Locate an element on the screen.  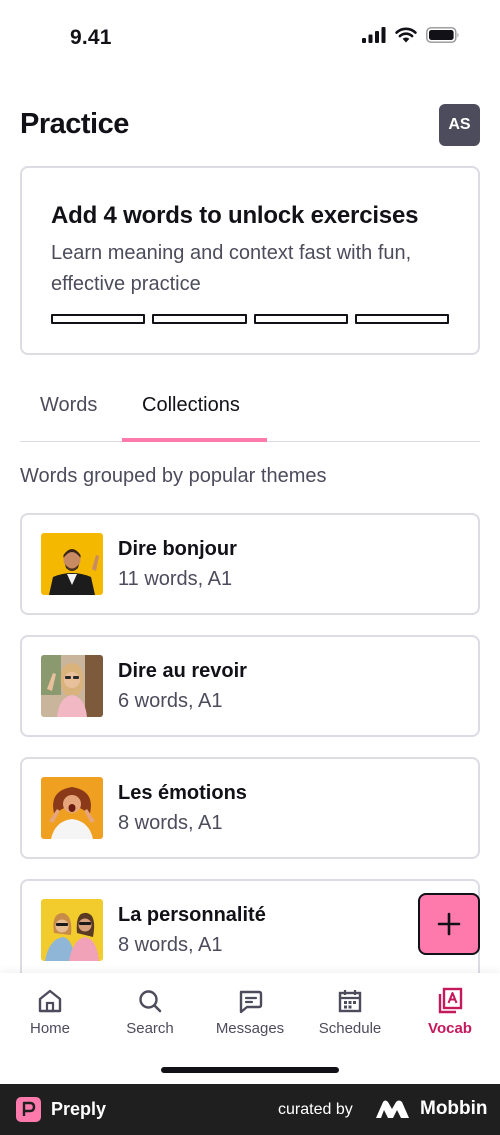
status-bar: 9.41 is located at coordinates (250, 38).